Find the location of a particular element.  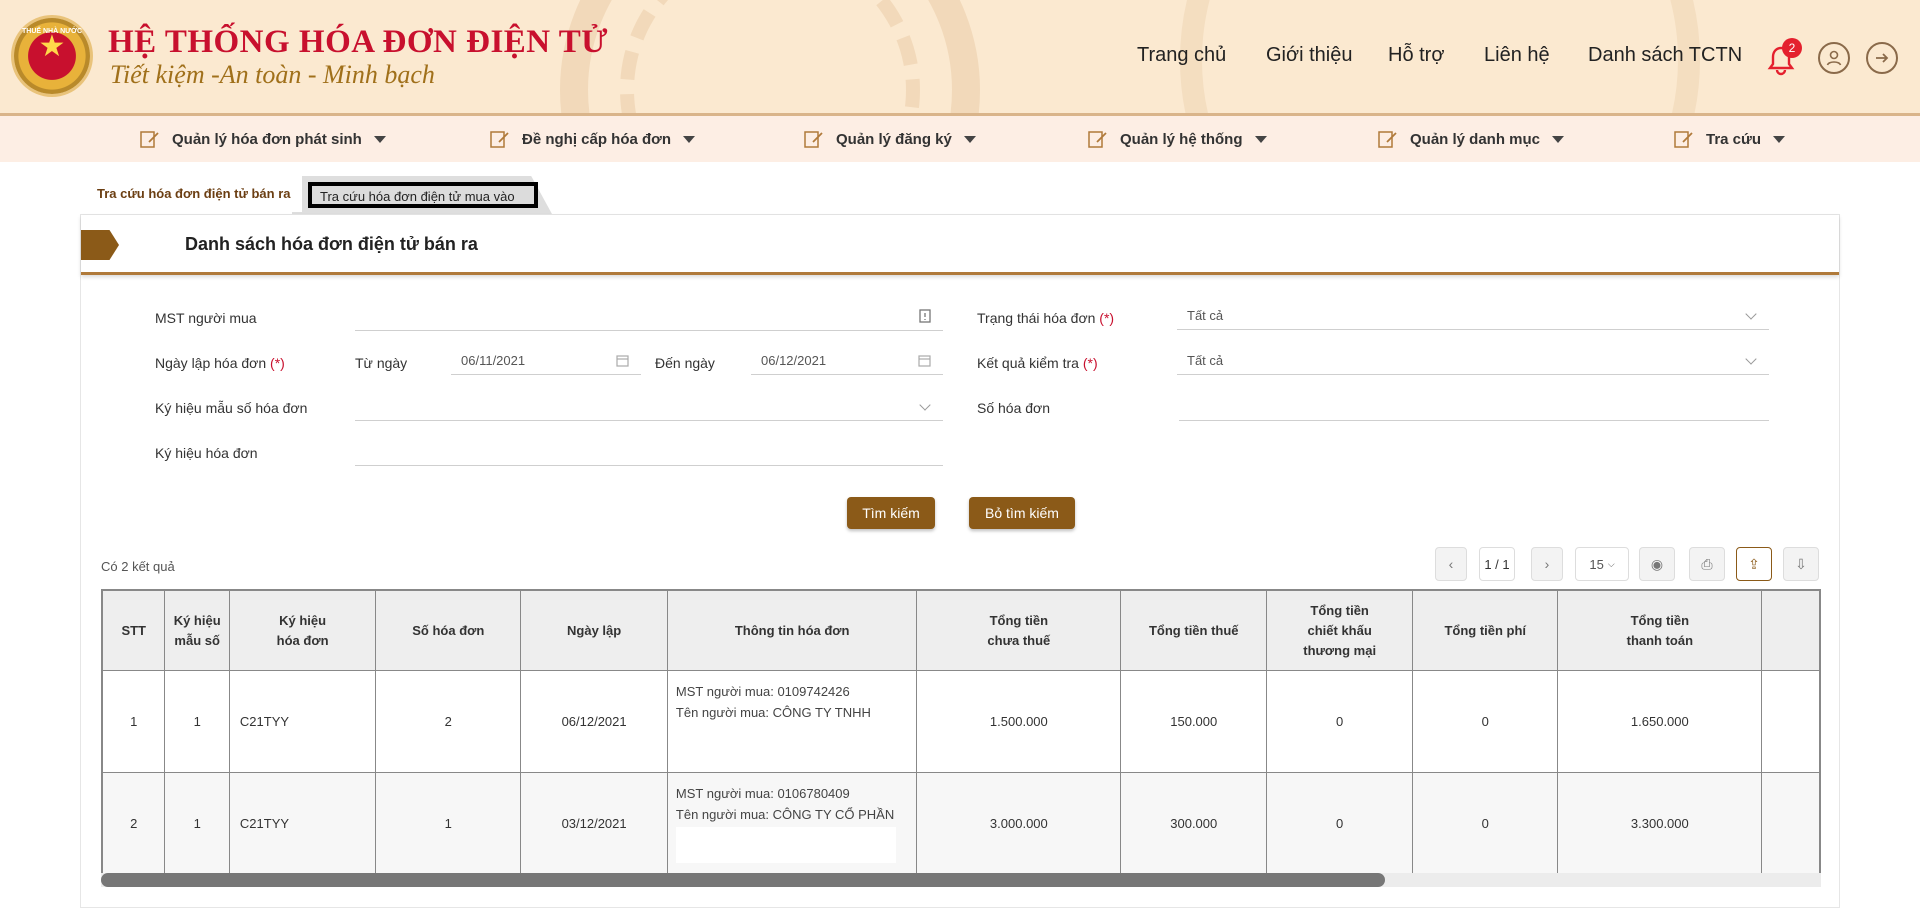

menu-system: Quản lý hệ thống is located at coordinates (1177, 139).